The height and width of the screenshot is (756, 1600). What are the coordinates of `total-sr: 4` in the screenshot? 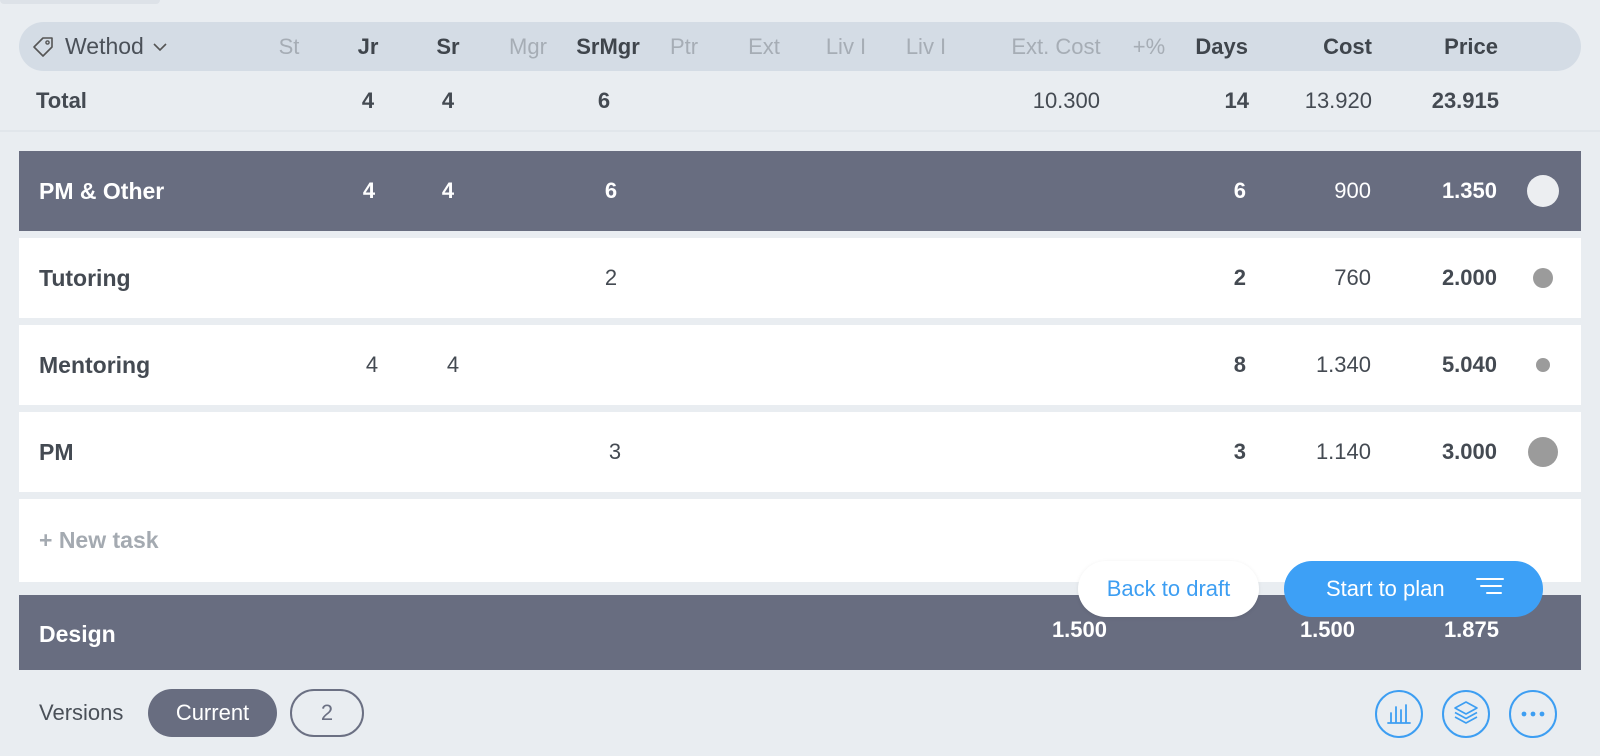 It's located at (448, 100).